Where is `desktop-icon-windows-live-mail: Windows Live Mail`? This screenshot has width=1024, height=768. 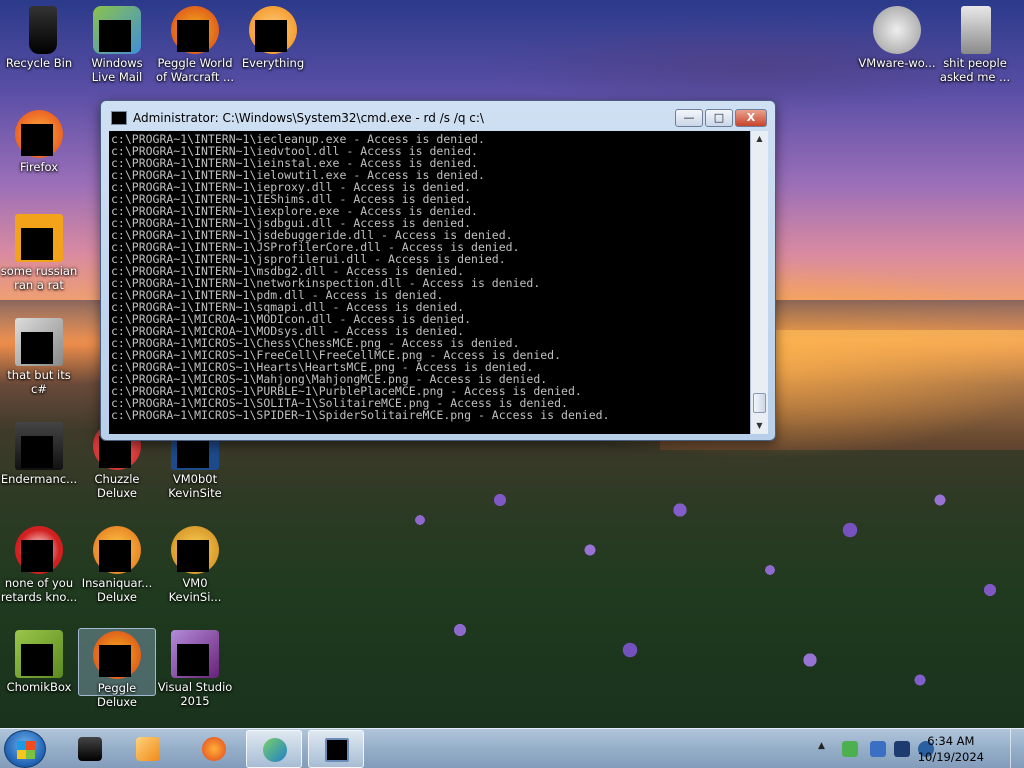 desktop-icon-windows-live-mail: Windows Live Mail is located at coordinates (117, 45).